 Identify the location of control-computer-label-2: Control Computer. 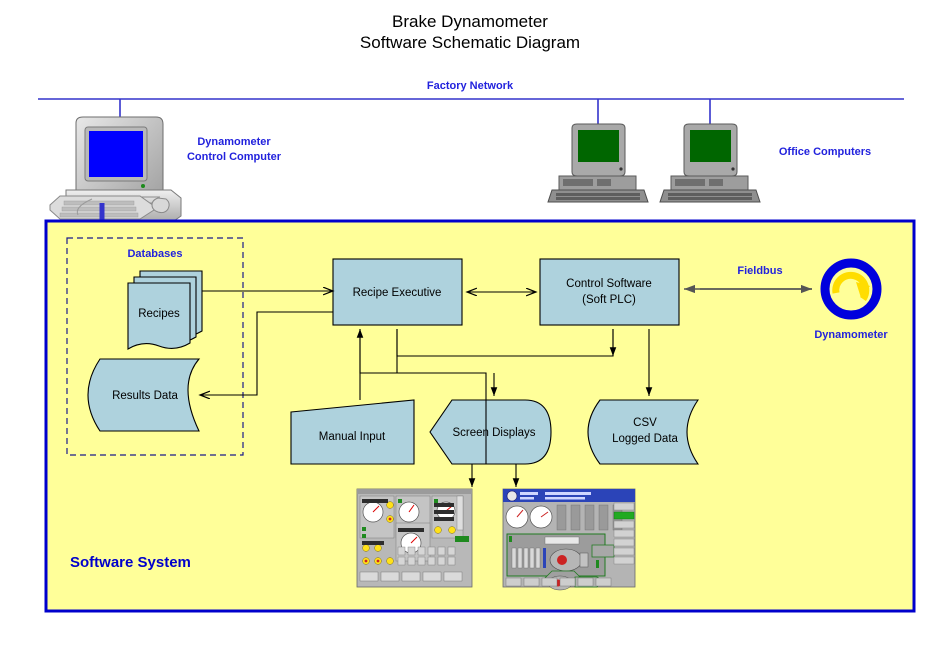
(234, 157).